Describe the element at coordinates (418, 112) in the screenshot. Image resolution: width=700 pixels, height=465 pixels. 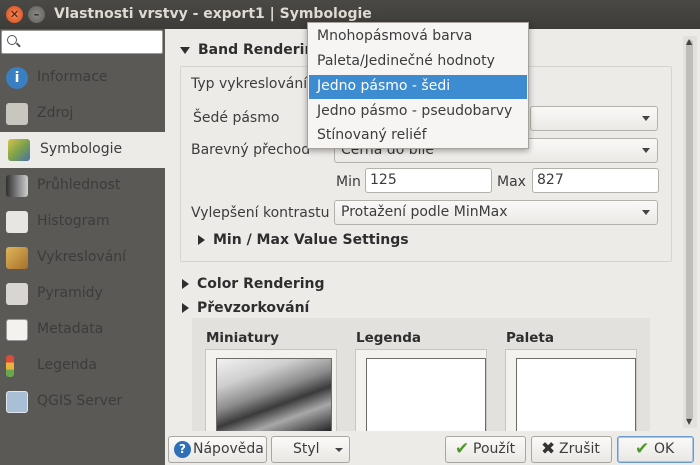
I see `dropdown-option: Jedno pásmo - pseudobarvy` at that location.